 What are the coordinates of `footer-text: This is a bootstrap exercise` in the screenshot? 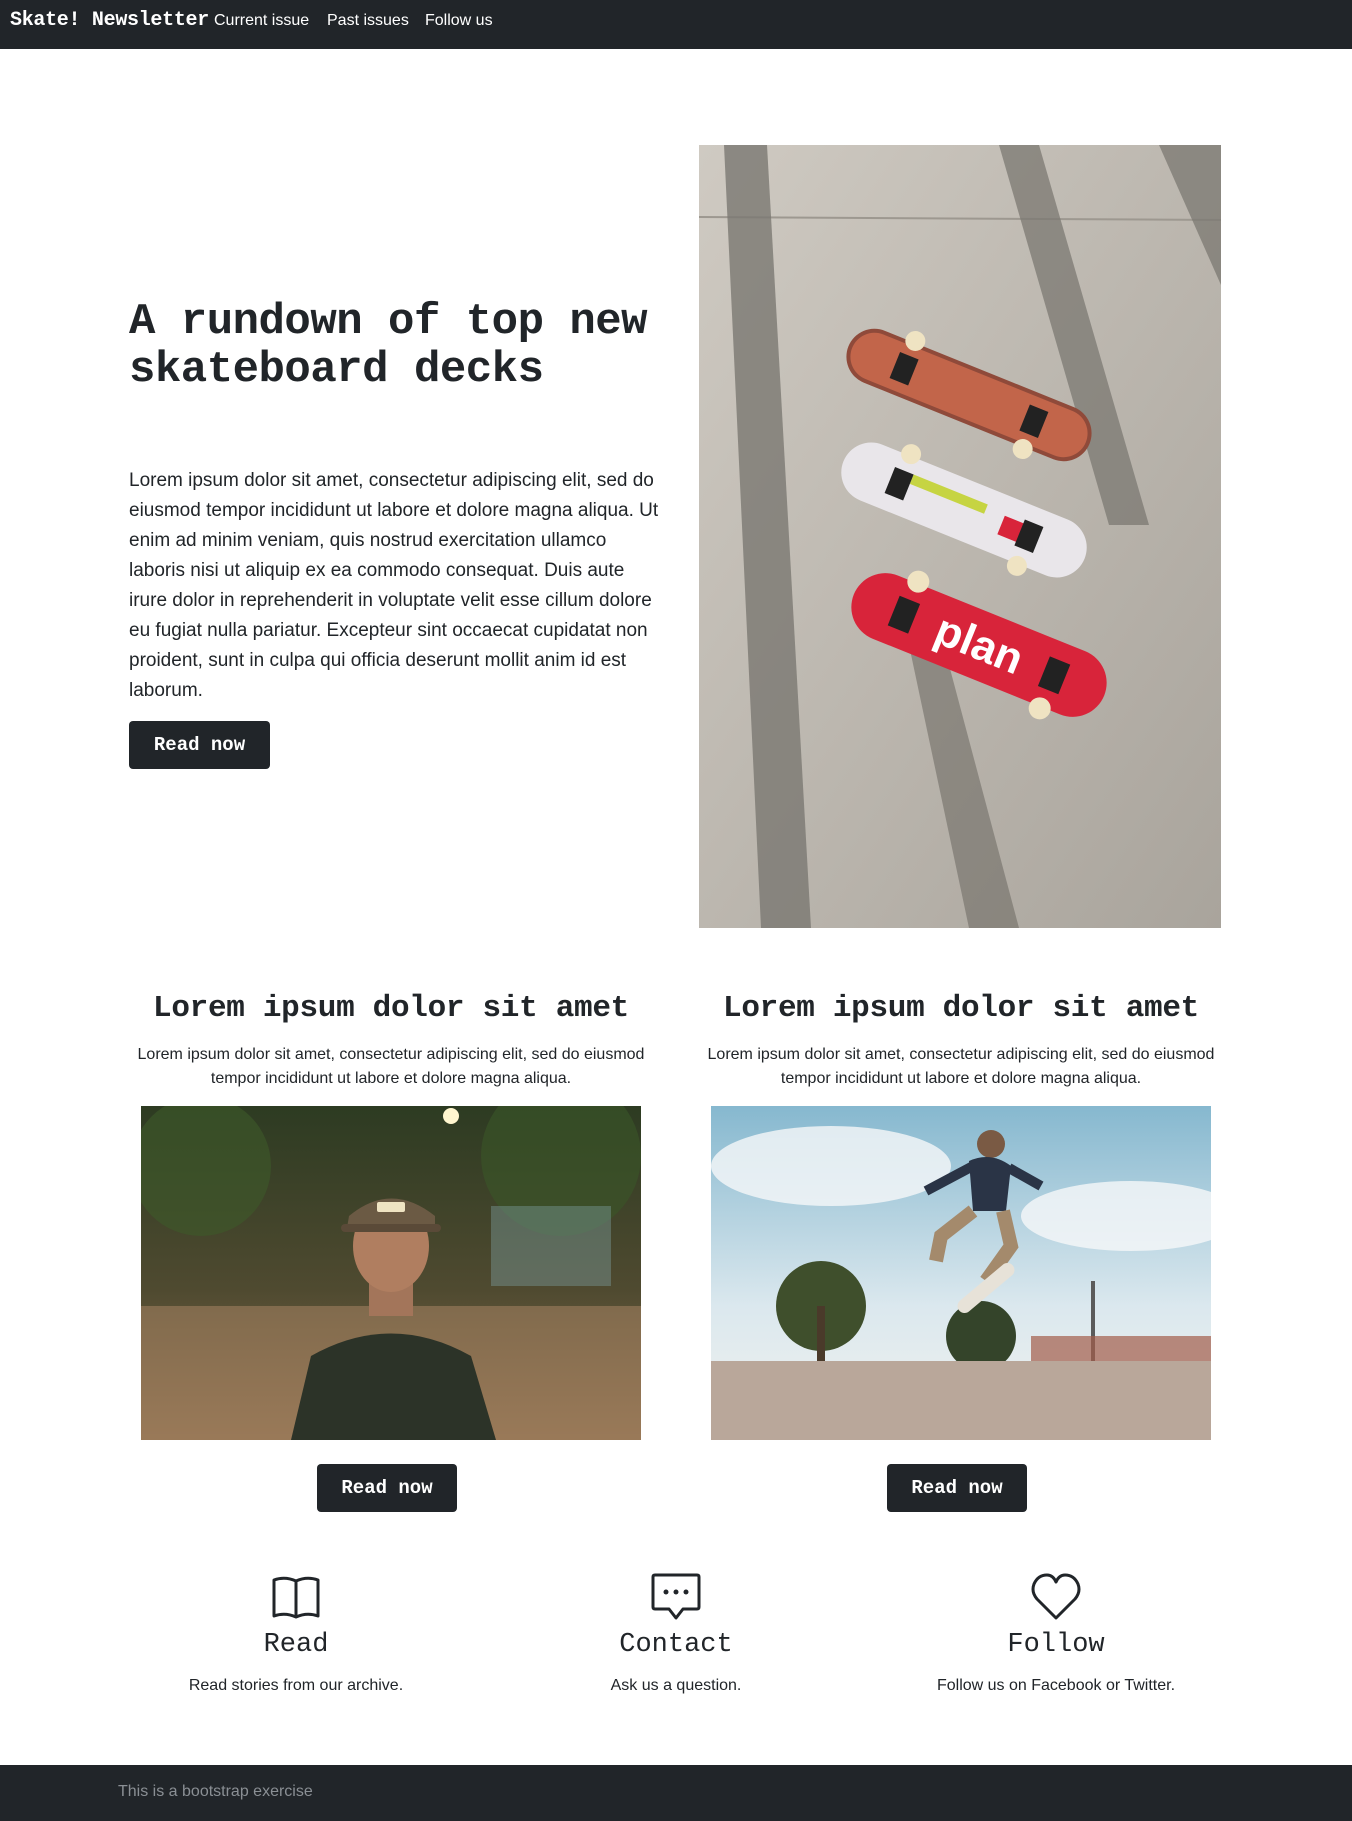 It's located at (215, 1791).